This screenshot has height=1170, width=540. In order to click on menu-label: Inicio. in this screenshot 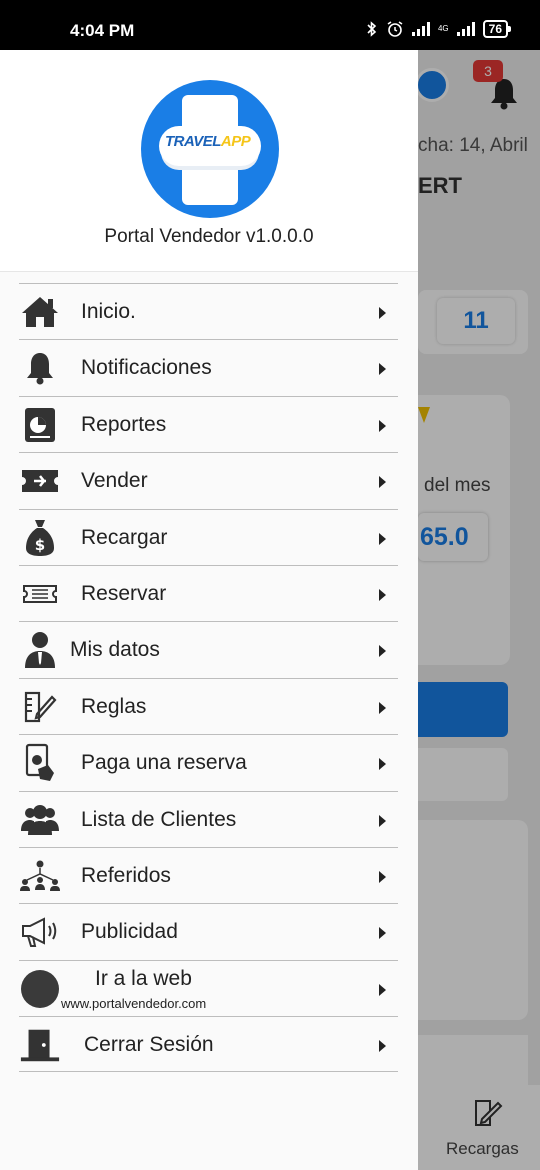, I will do `click(108, 311)`.